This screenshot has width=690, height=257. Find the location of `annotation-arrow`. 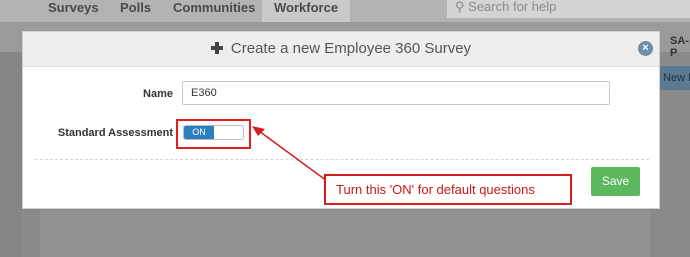

annotation-arrow is located at coordinates (290, 154).